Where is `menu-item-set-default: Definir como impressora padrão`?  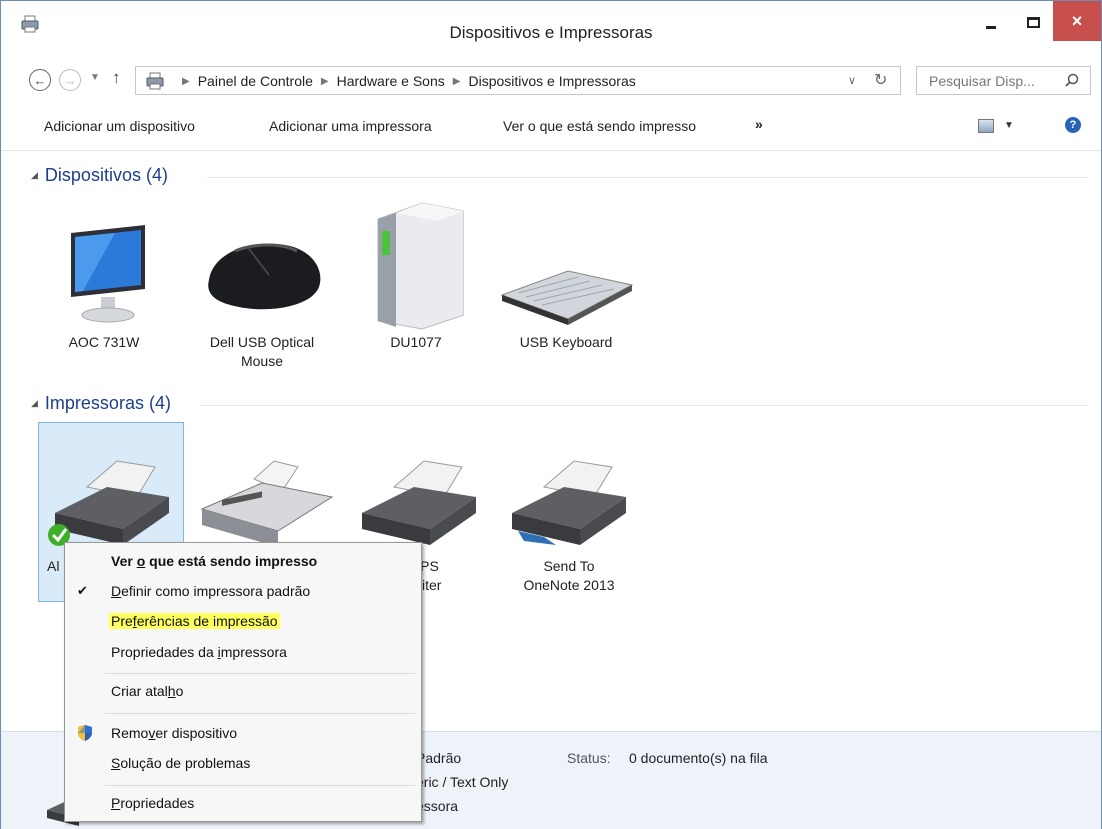 menu-item-set-default: Definir como impressora padrão is located at coordinates (210, 591).